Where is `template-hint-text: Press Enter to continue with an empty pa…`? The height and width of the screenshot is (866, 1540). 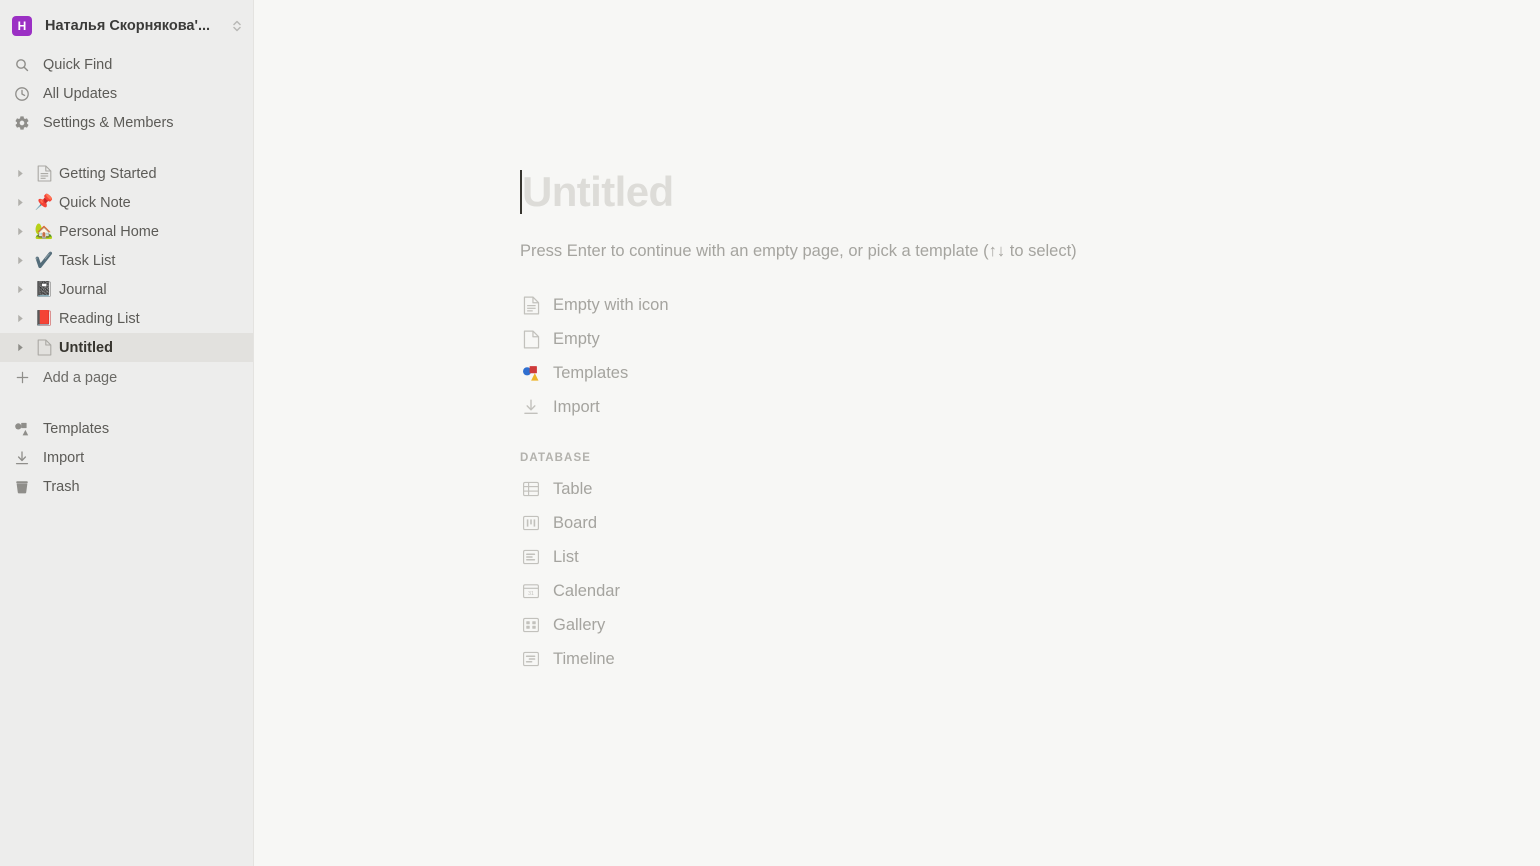
template-hint-text: Press Enter to continue with an empty pa… is located at coordinates (798, 251).